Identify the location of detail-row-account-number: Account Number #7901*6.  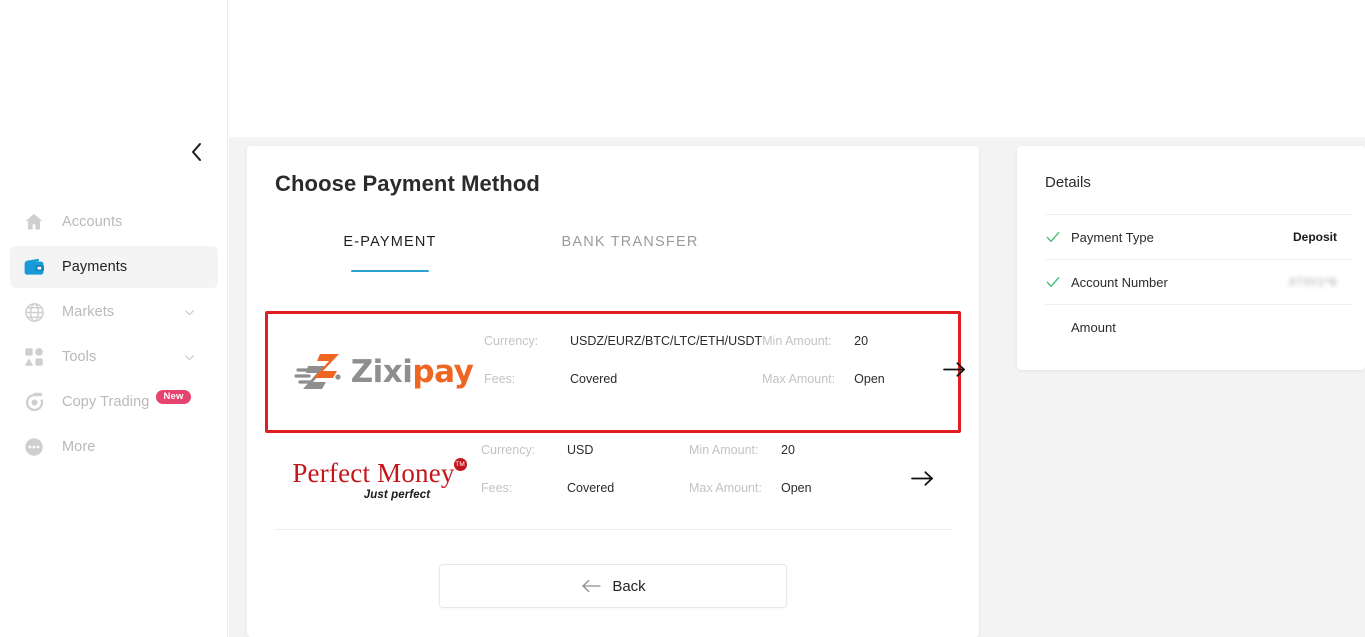
(1199, 281).